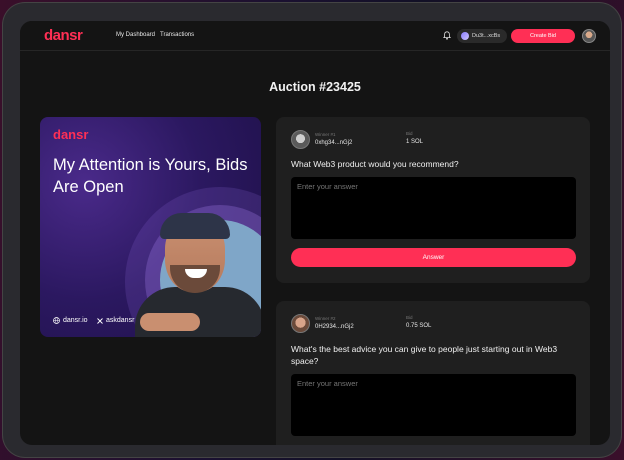 Image resolution: width=624 pixels, height=460 pixels. I want to click on dansr-logo: dansr, so click(63, 35).